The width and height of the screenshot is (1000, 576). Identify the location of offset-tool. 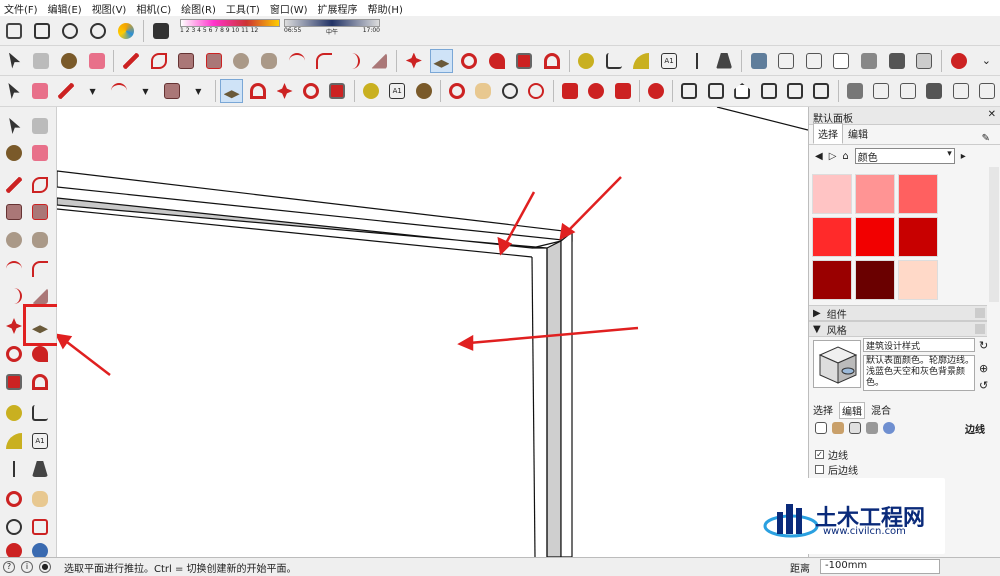
(40, 382).